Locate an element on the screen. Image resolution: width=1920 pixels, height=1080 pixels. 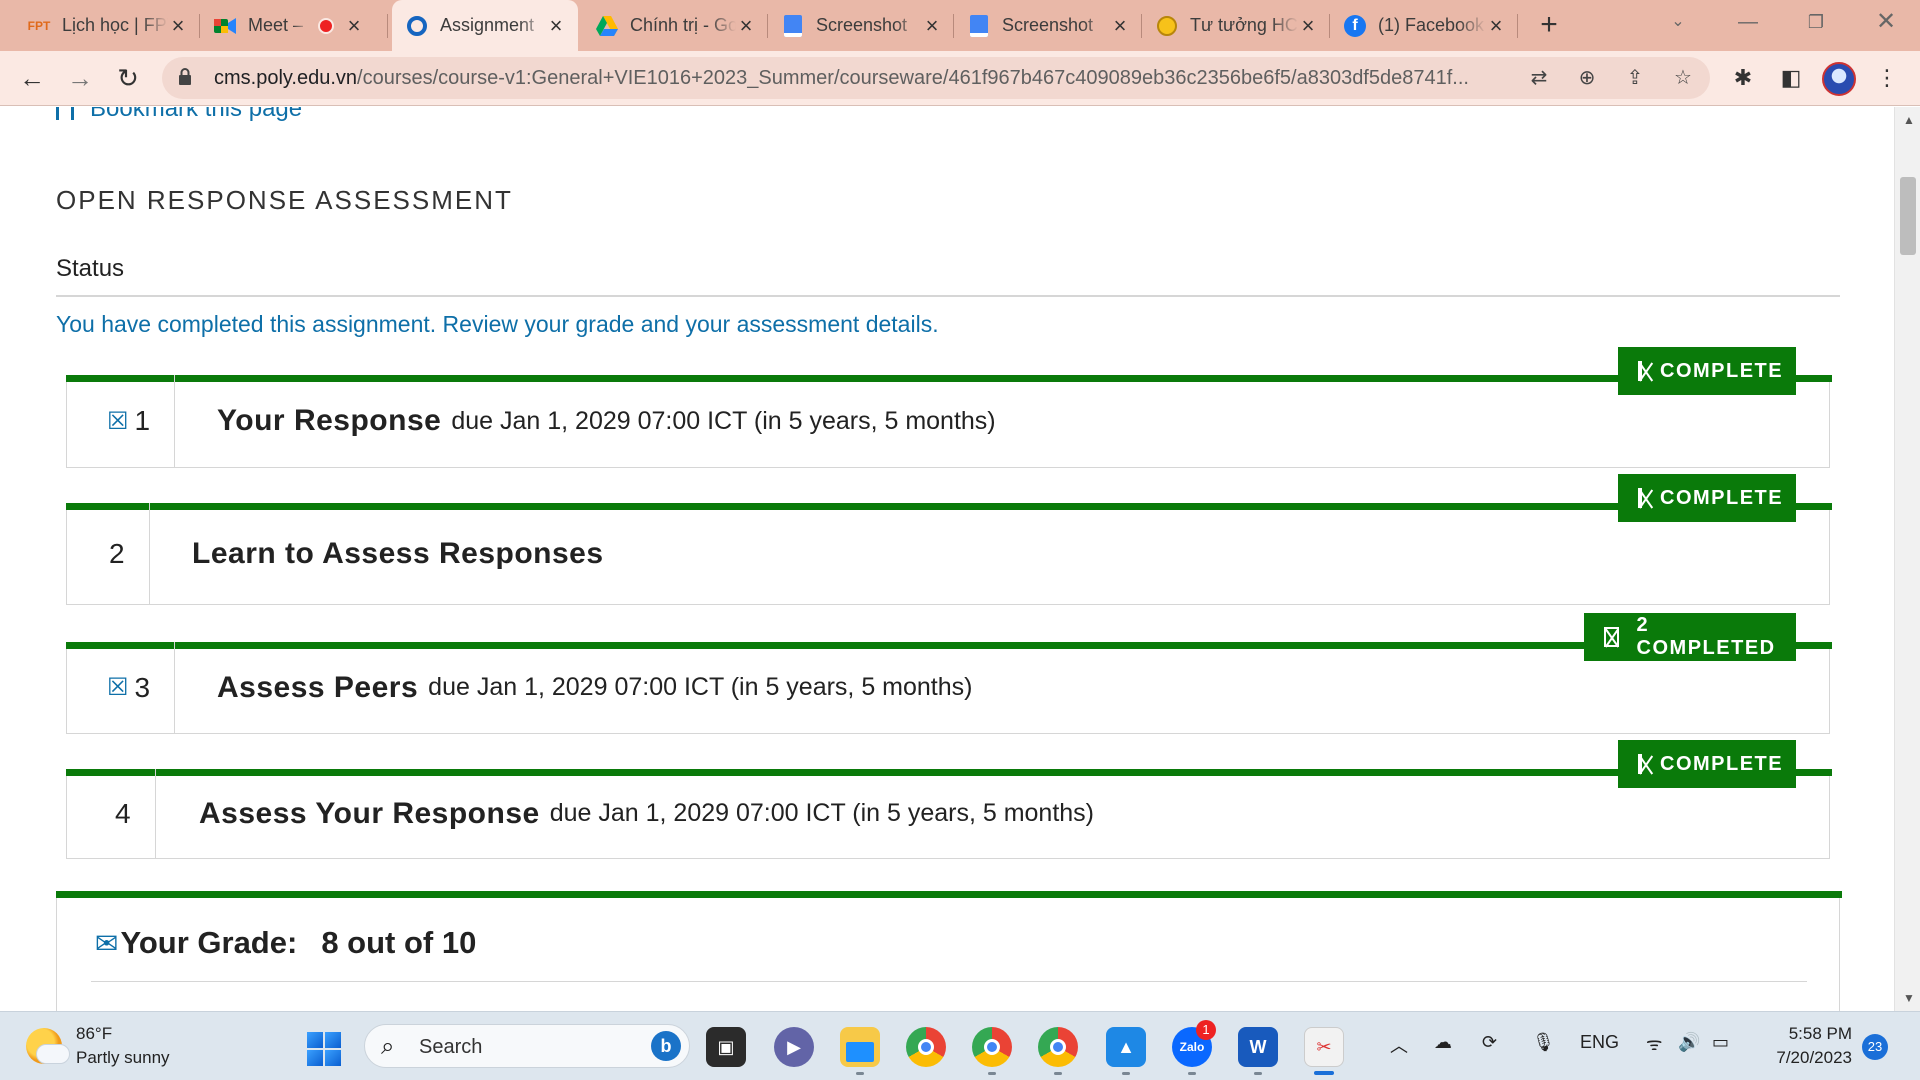
file-explorer-icon is located at coordinates (860, 1047).